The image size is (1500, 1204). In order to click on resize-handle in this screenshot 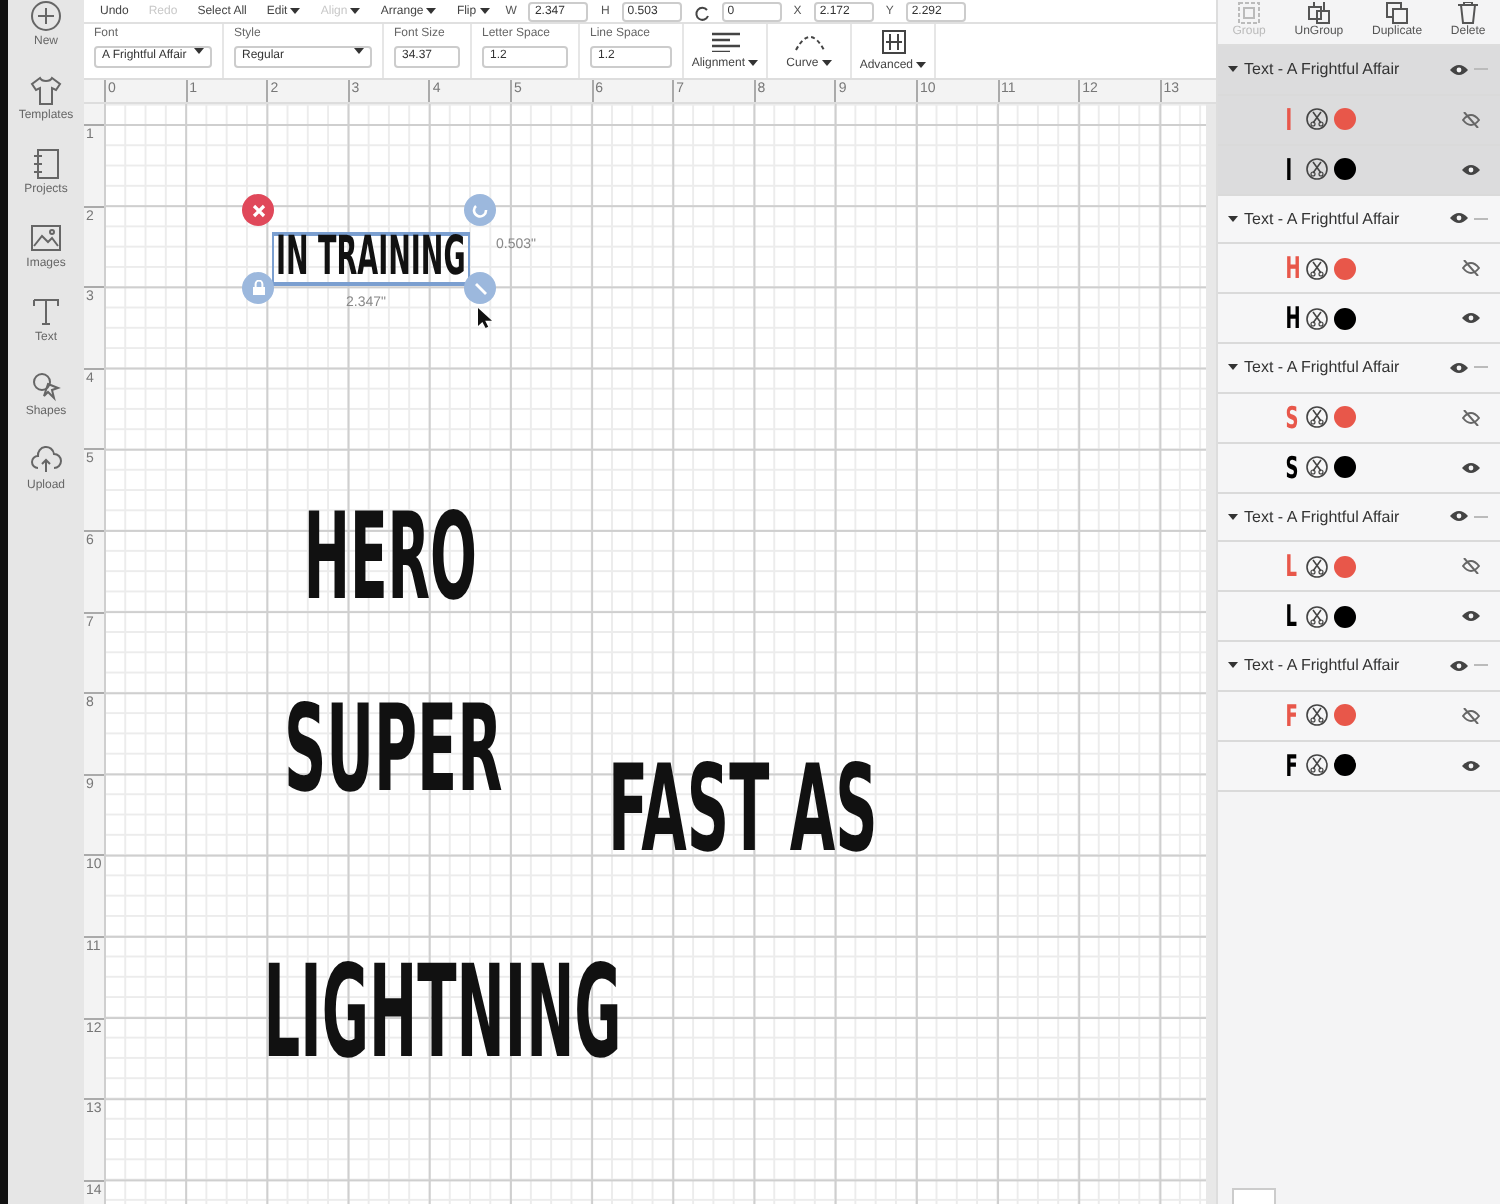, I will do `click(480, 288)`.